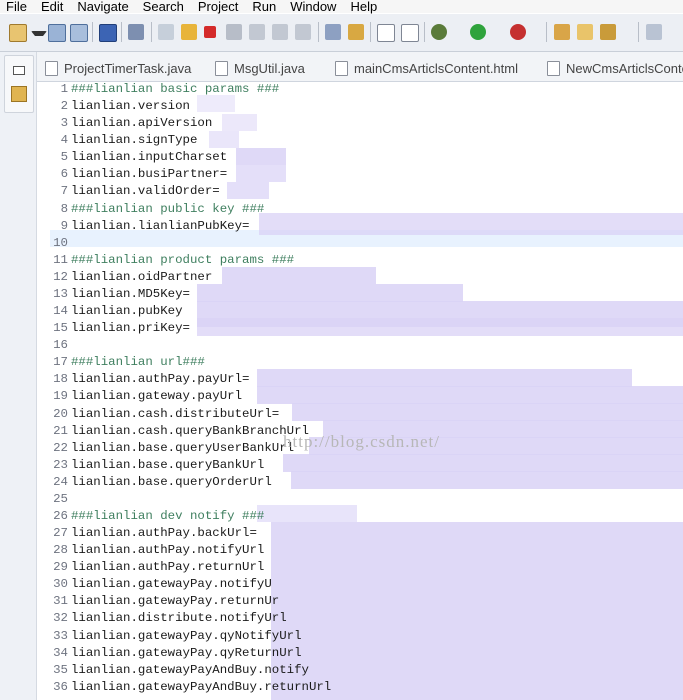  What do you see at coordinates (134, 140) in the screenshot?
I see `code-text: lianlian.signType` at bounding box center [134, 140].